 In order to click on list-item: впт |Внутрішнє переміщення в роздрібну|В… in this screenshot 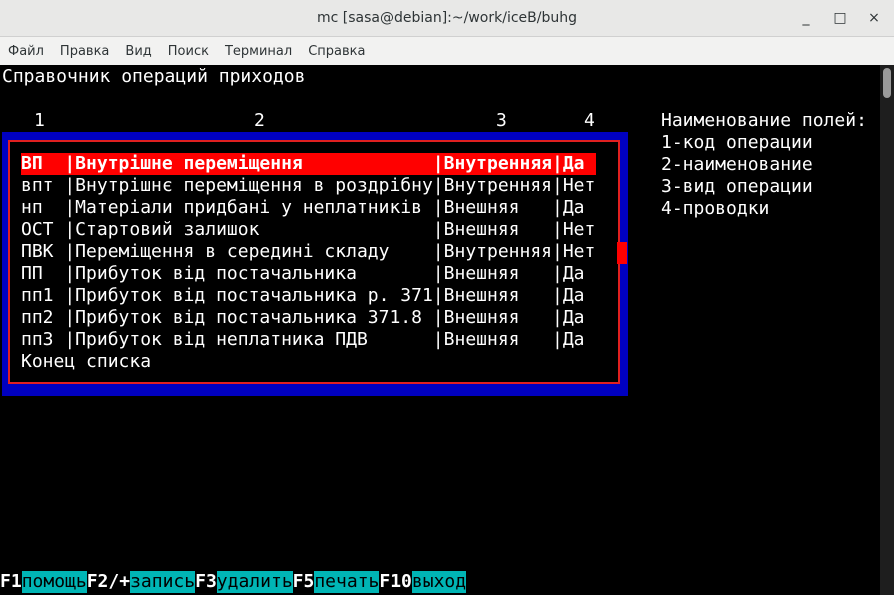, I will do `click(308, 186)`.